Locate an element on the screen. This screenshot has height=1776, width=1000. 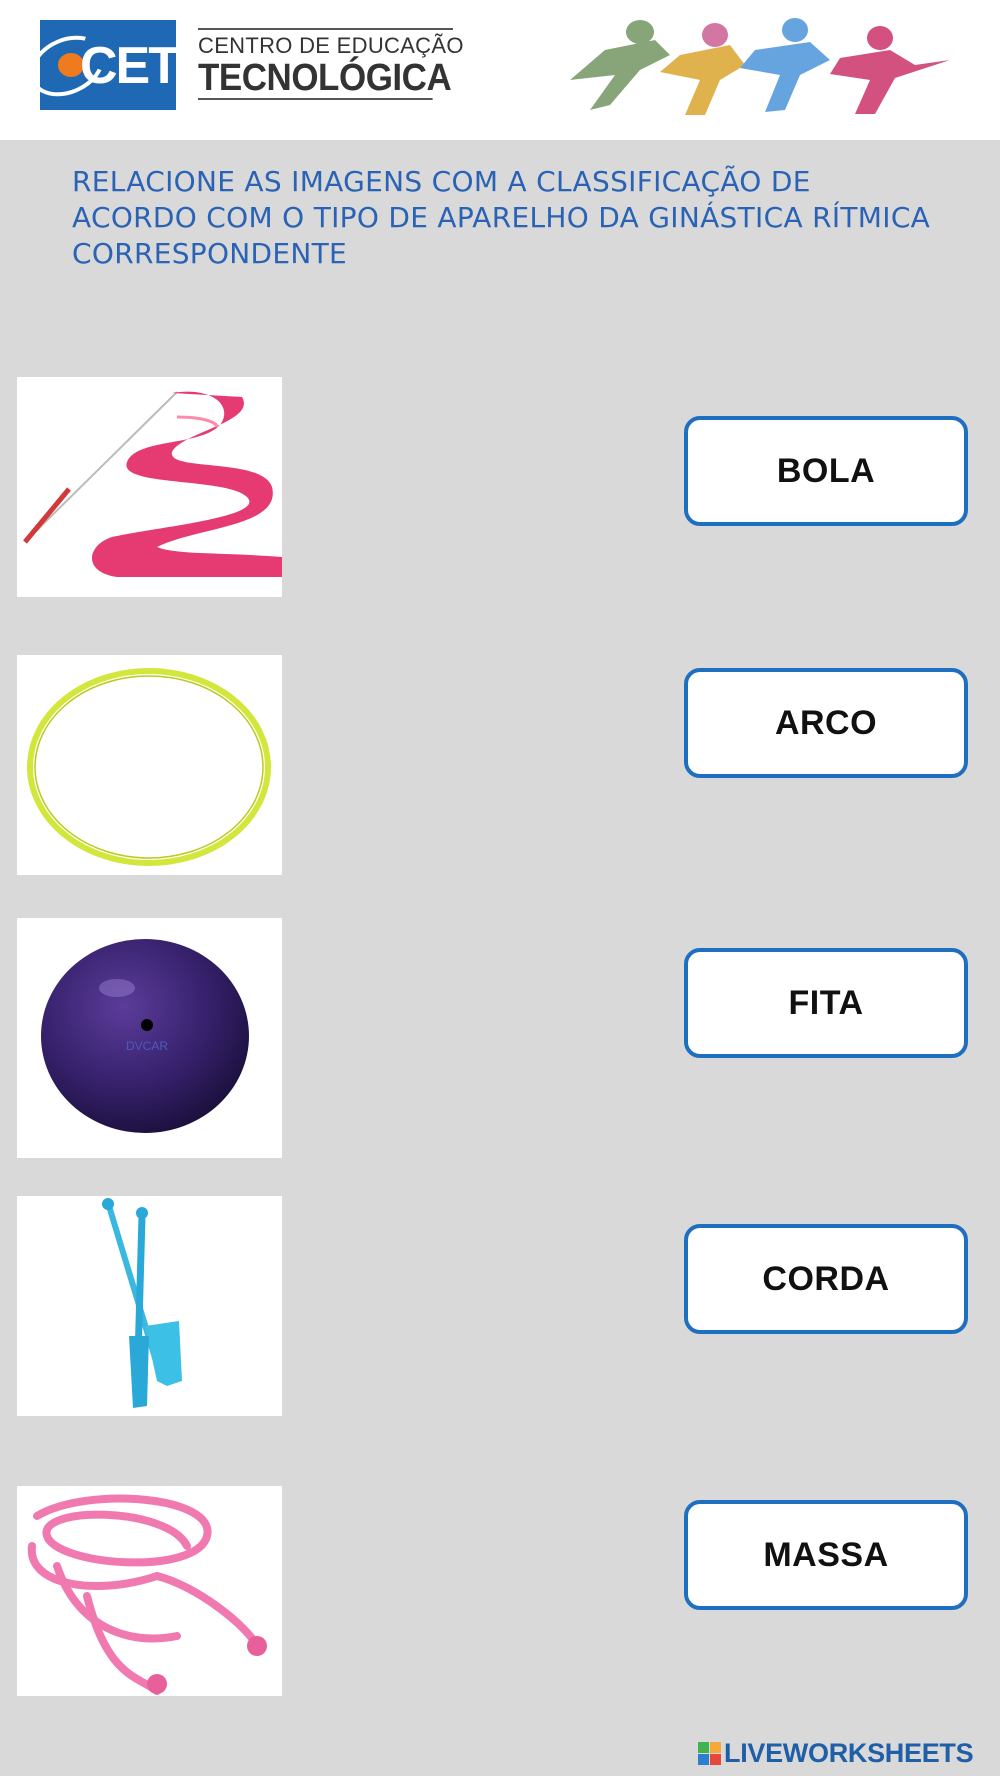
answer-box-fita: FITA is located at coordinates (826, 1003).